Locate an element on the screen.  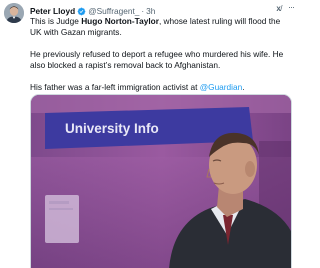
user-avatar-icon is located at coordinates (14, 13).